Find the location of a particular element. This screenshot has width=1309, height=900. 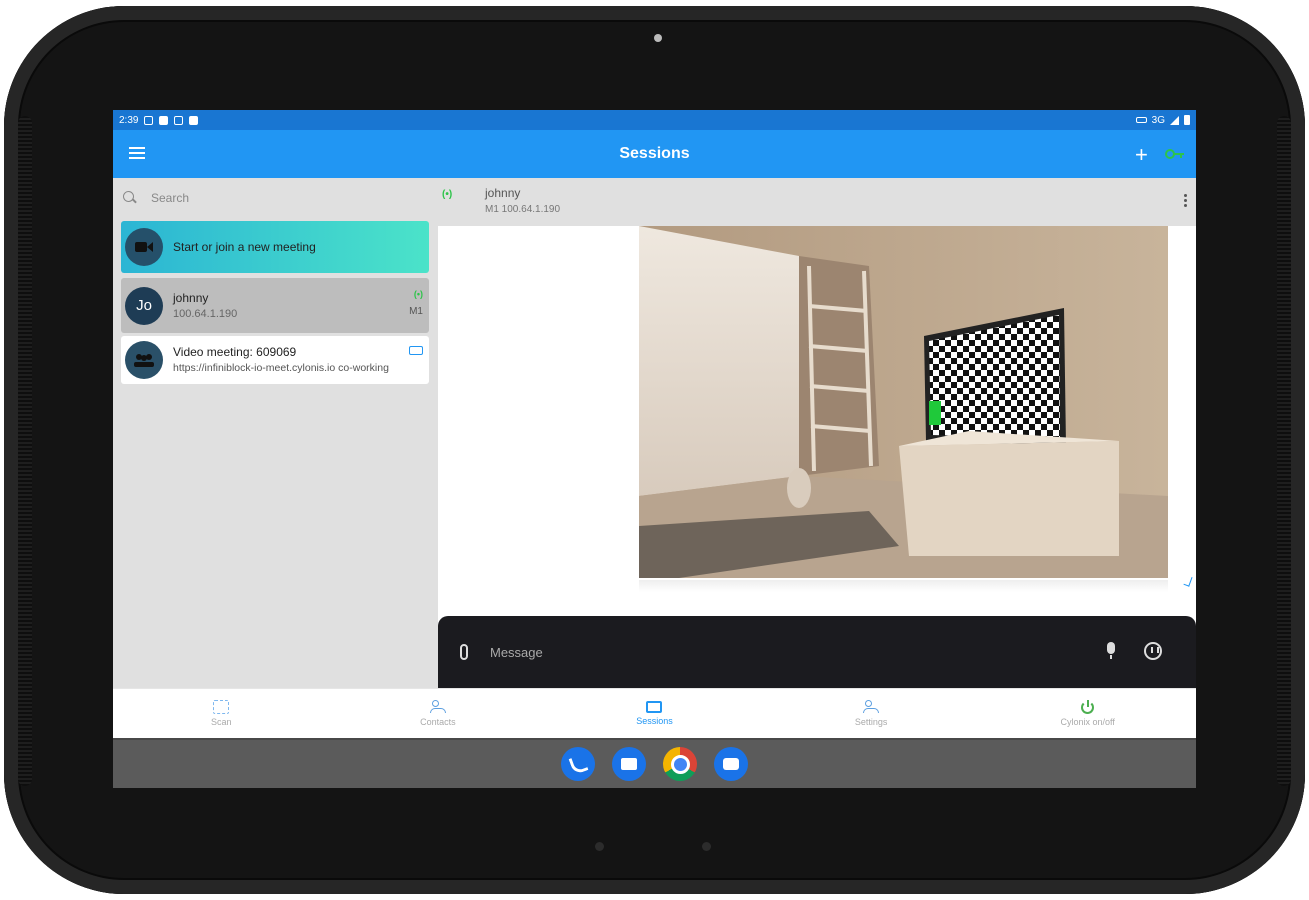

more-options-icon is located at coordinates (1186, 201).